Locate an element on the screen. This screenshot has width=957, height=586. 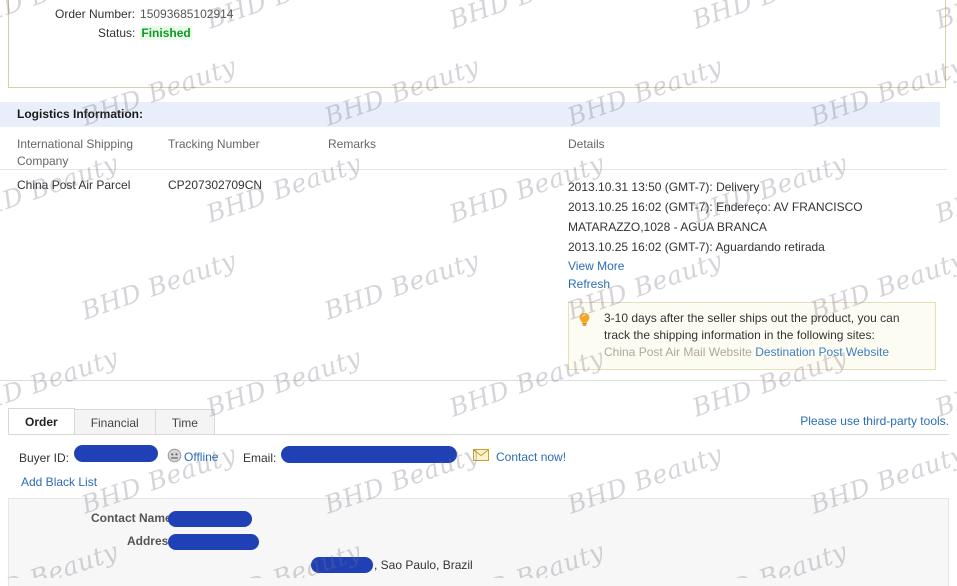
address-redacted-value is located at coordinates (213, 542).